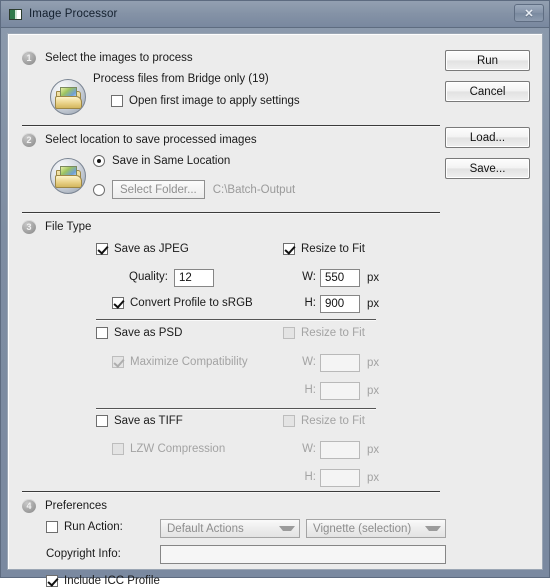  I want to click on jpeg-width-label: W:, so click(309, 277).